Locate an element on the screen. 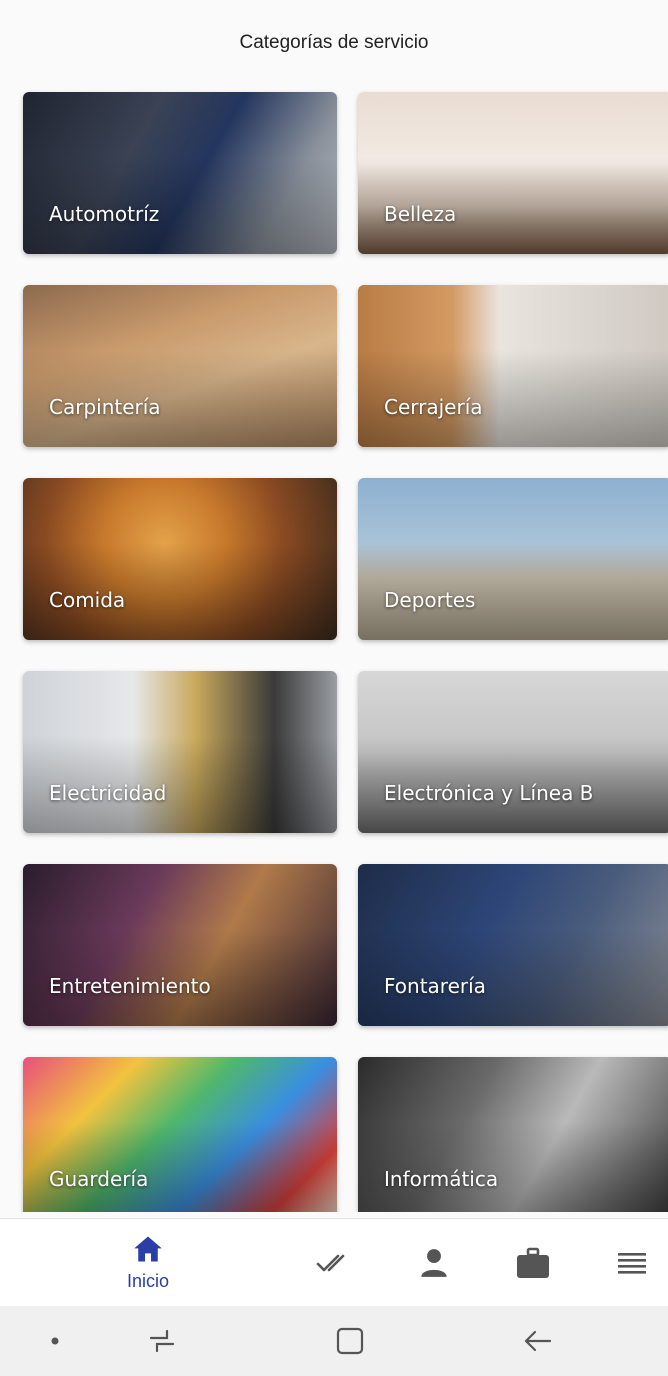 The height and width of the screenshot is (1376, 668). back-button is located at coordinates (538, 1341).